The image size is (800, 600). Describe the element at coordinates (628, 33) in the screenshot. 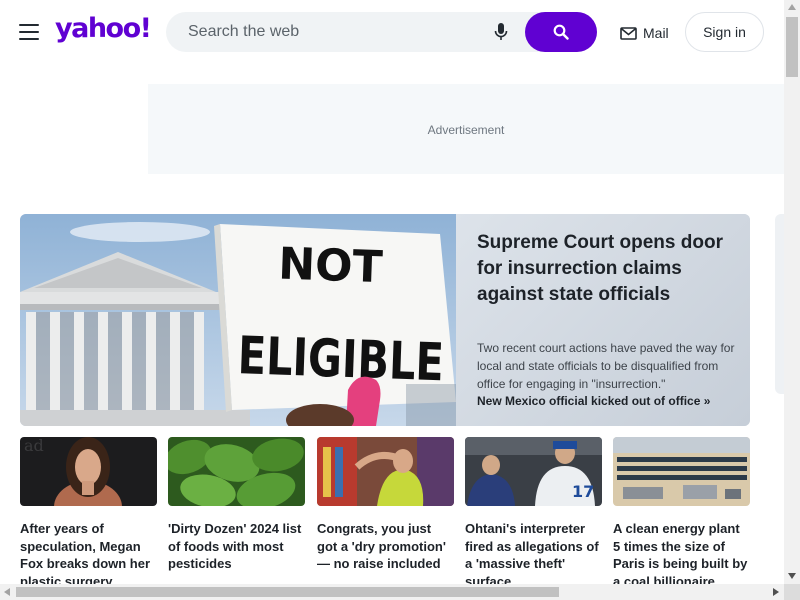

I see `mail-icon` at that location.